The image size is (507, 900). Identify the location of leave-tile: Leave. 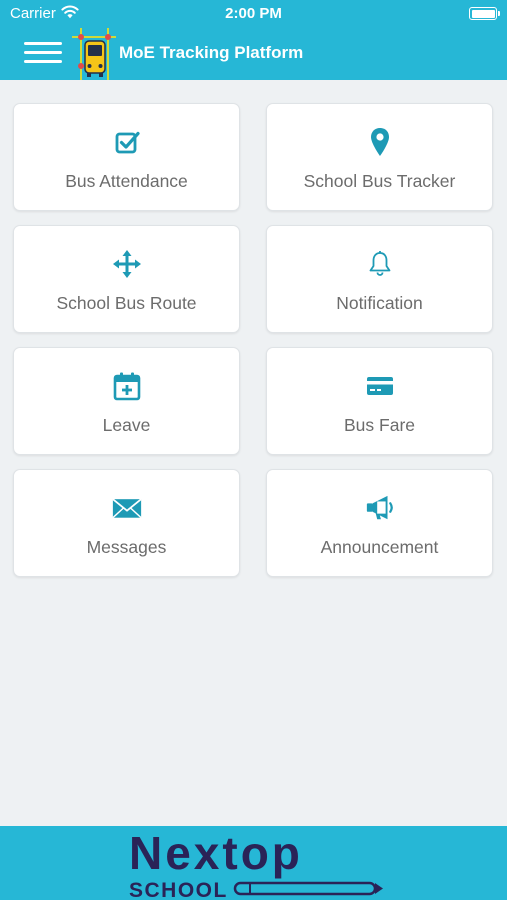
(126, 401).